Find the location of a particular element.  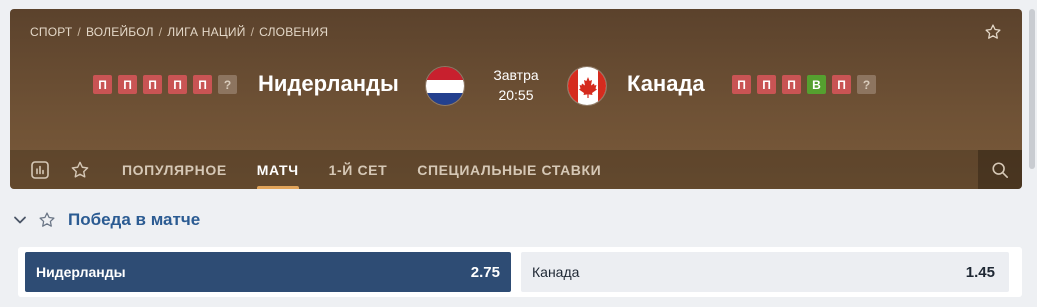

netherlands-flag-icon is located at coordinates (445, 86).